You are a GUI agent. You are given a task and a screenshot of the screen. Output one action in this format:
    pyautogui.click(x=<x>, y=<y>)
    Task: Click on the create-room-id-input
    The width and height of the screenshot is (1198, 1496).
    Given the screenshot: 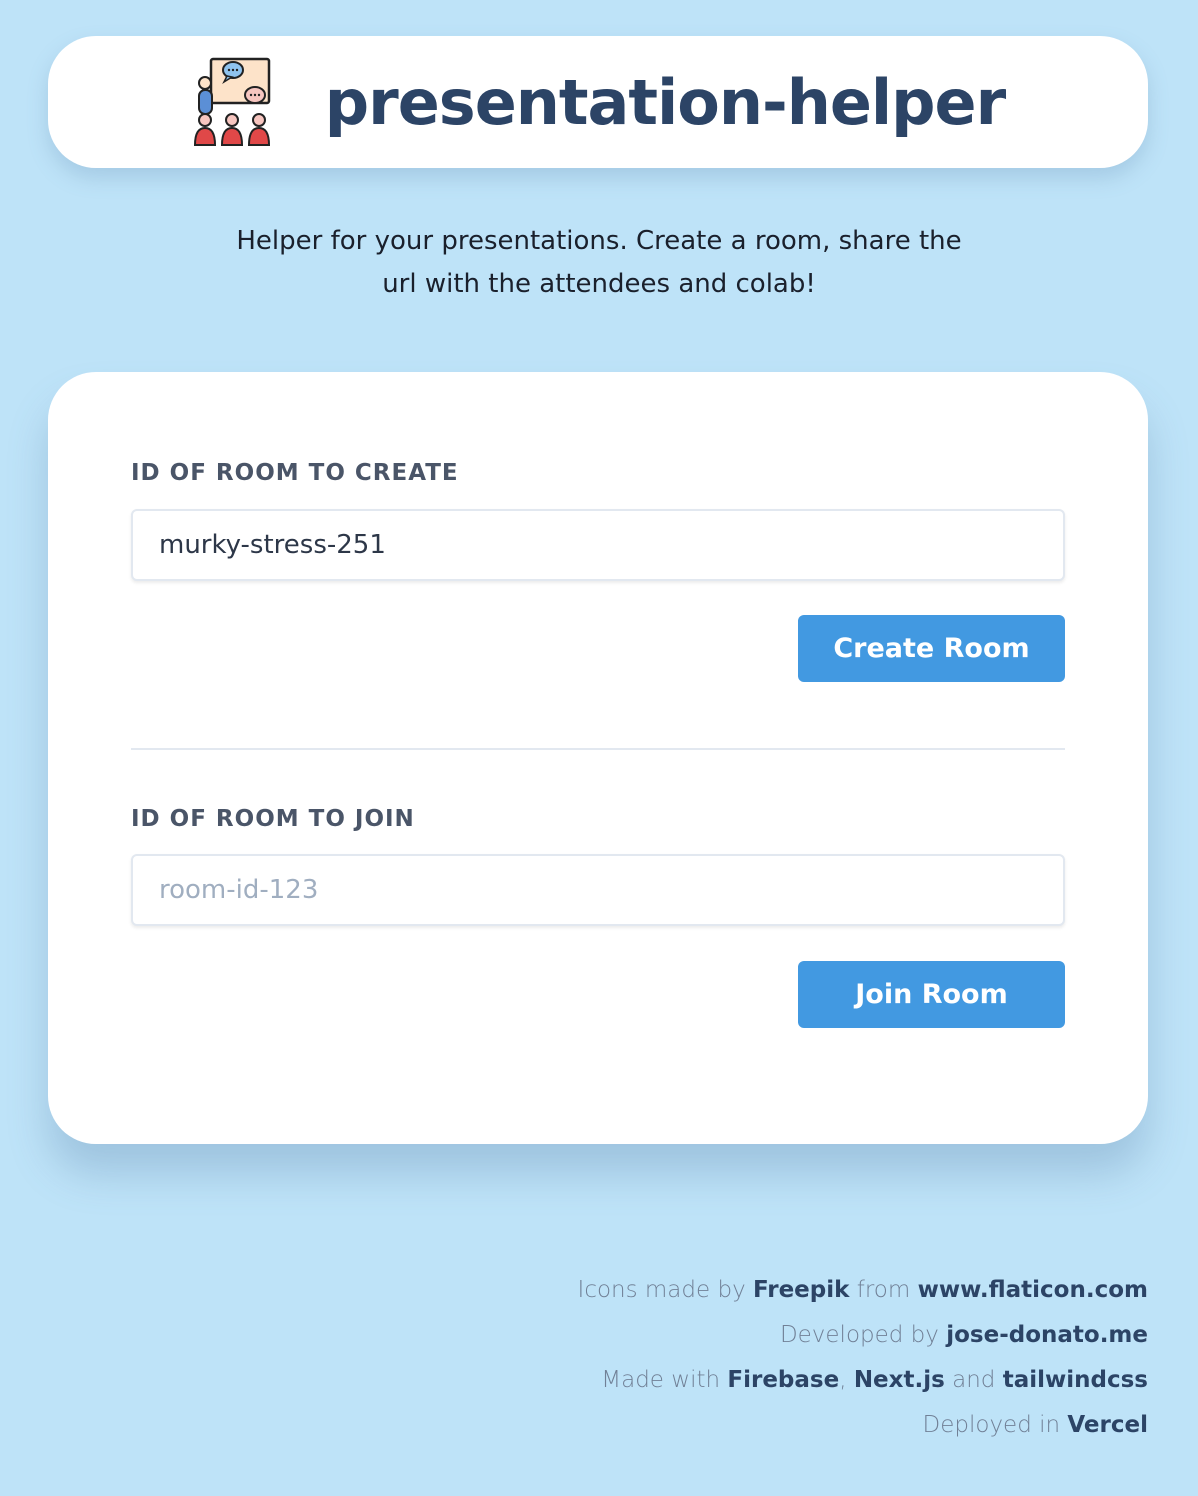 What is the action you would take?
    pyautogui.click(x=598, y=545)
    